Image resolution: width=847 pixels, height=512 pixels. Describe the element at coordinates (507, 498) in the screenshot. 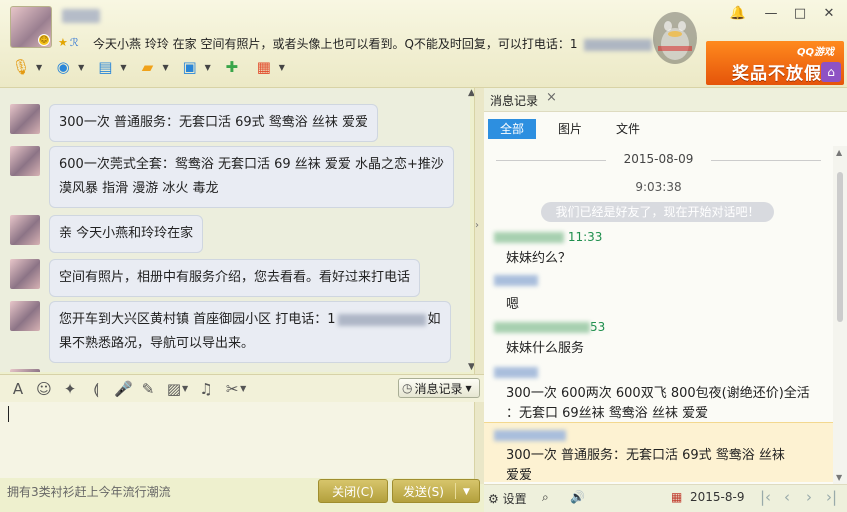

I see `settings-button: ⚙ 设置` at that location.